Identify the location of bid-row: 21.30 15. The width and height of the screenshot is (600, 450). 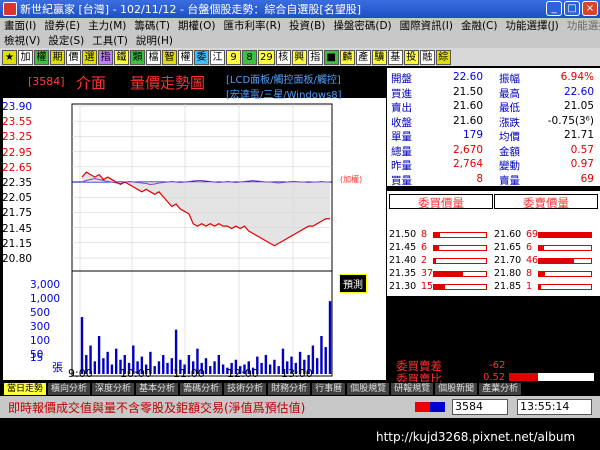
(440, 287).